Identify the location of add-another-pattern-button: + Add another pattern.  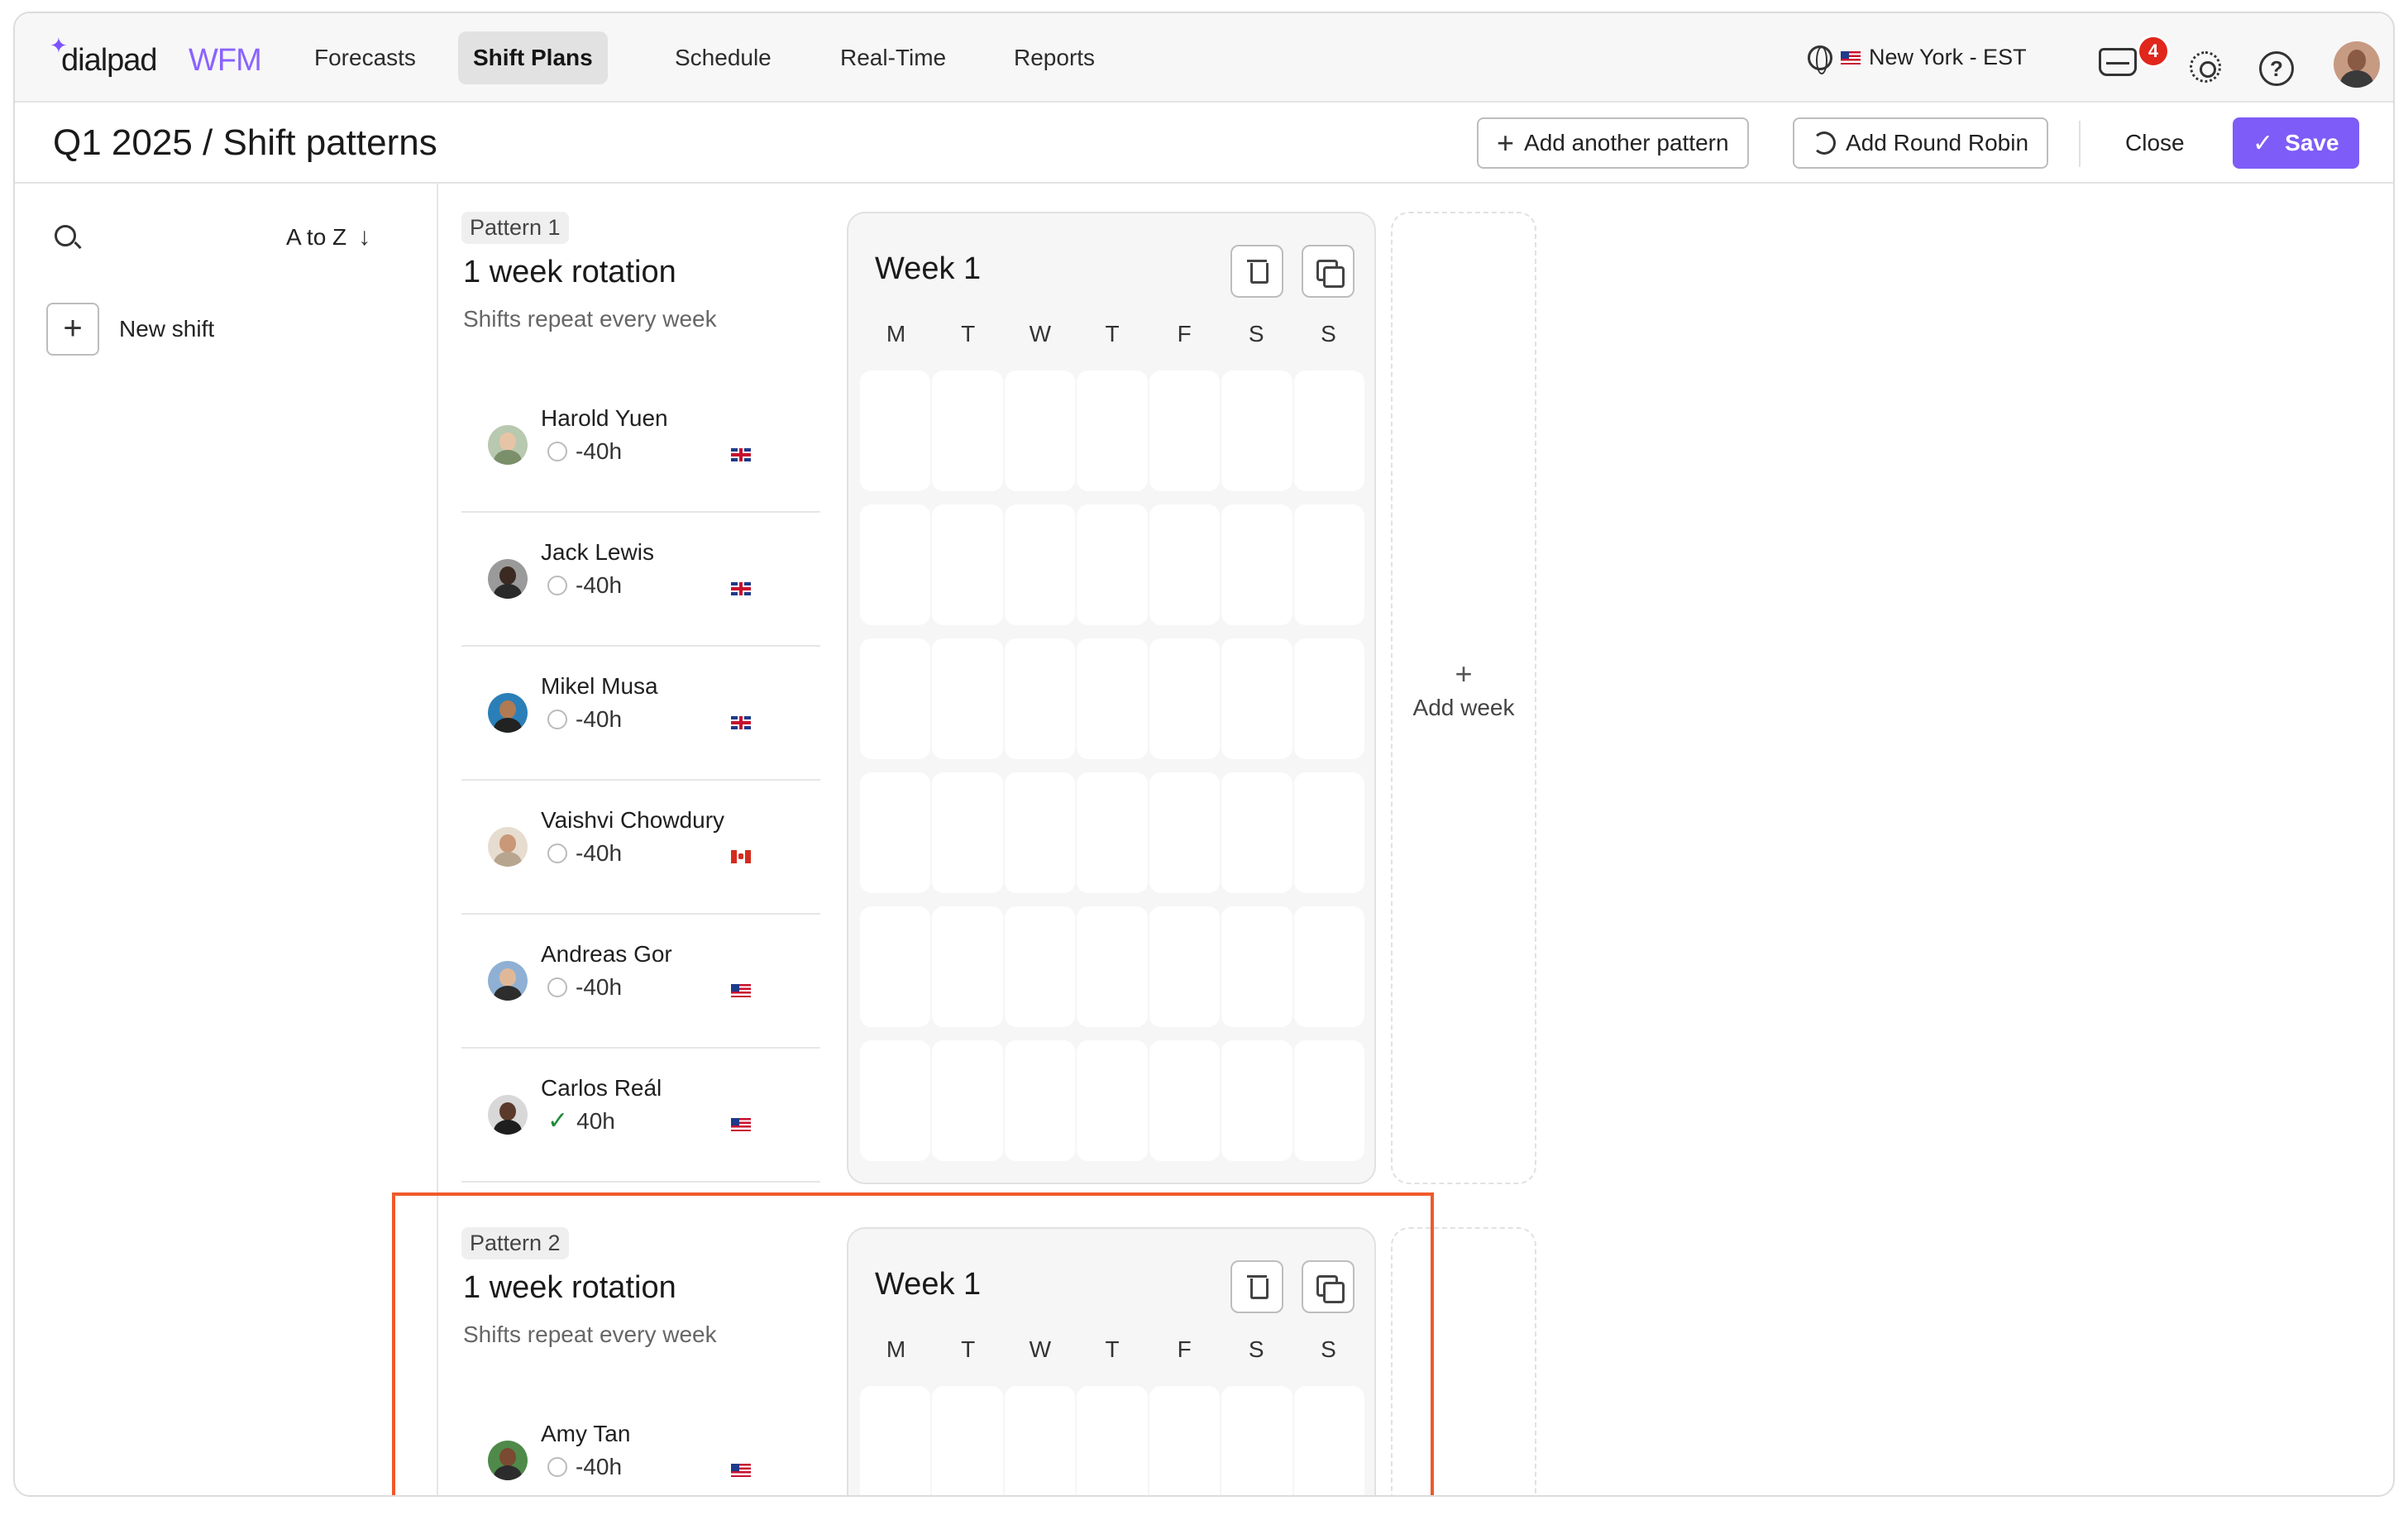
(1613, 143).